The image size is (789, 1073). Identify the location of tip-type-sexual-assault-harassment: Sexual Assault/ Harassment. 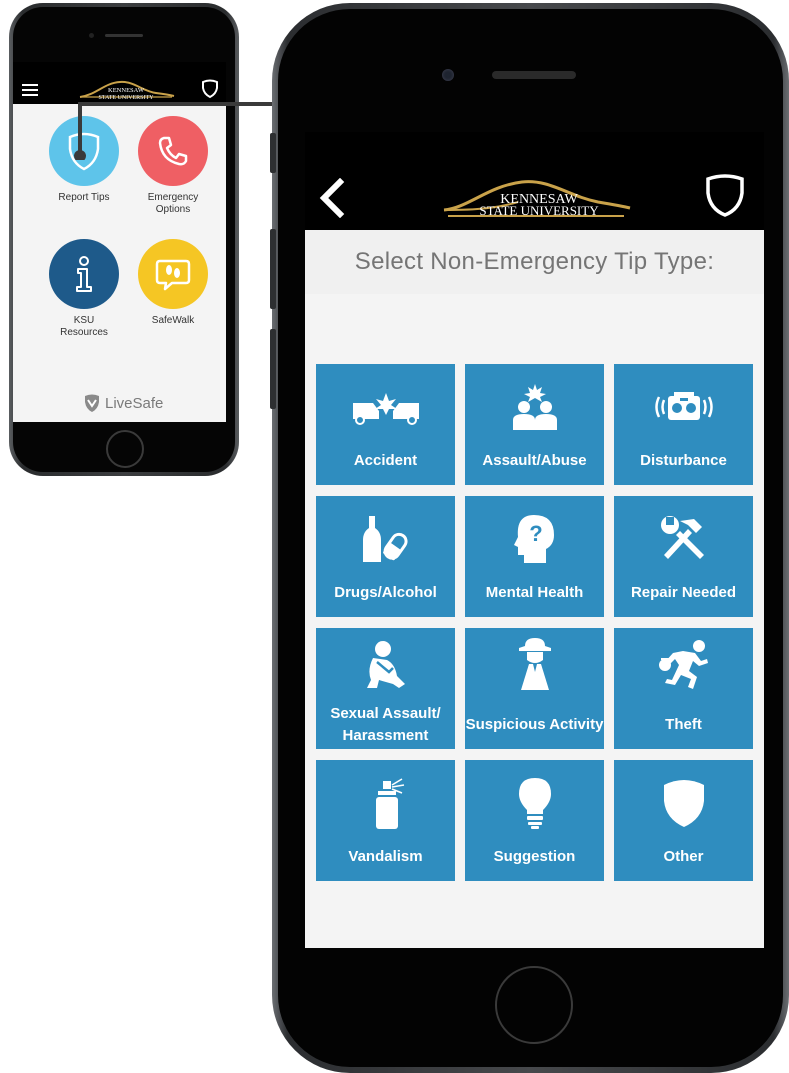
(385, 688).